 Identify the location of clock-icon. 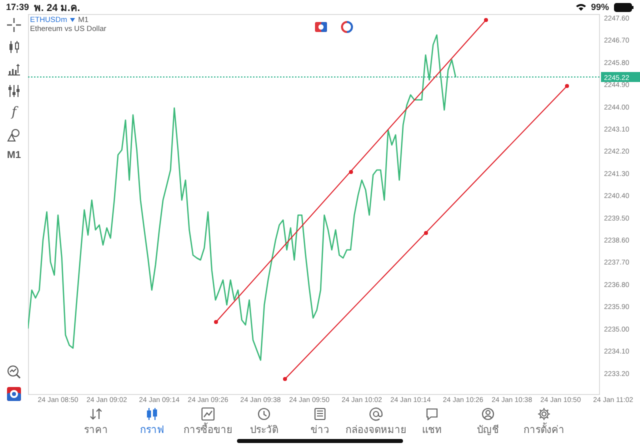
(264, 414).